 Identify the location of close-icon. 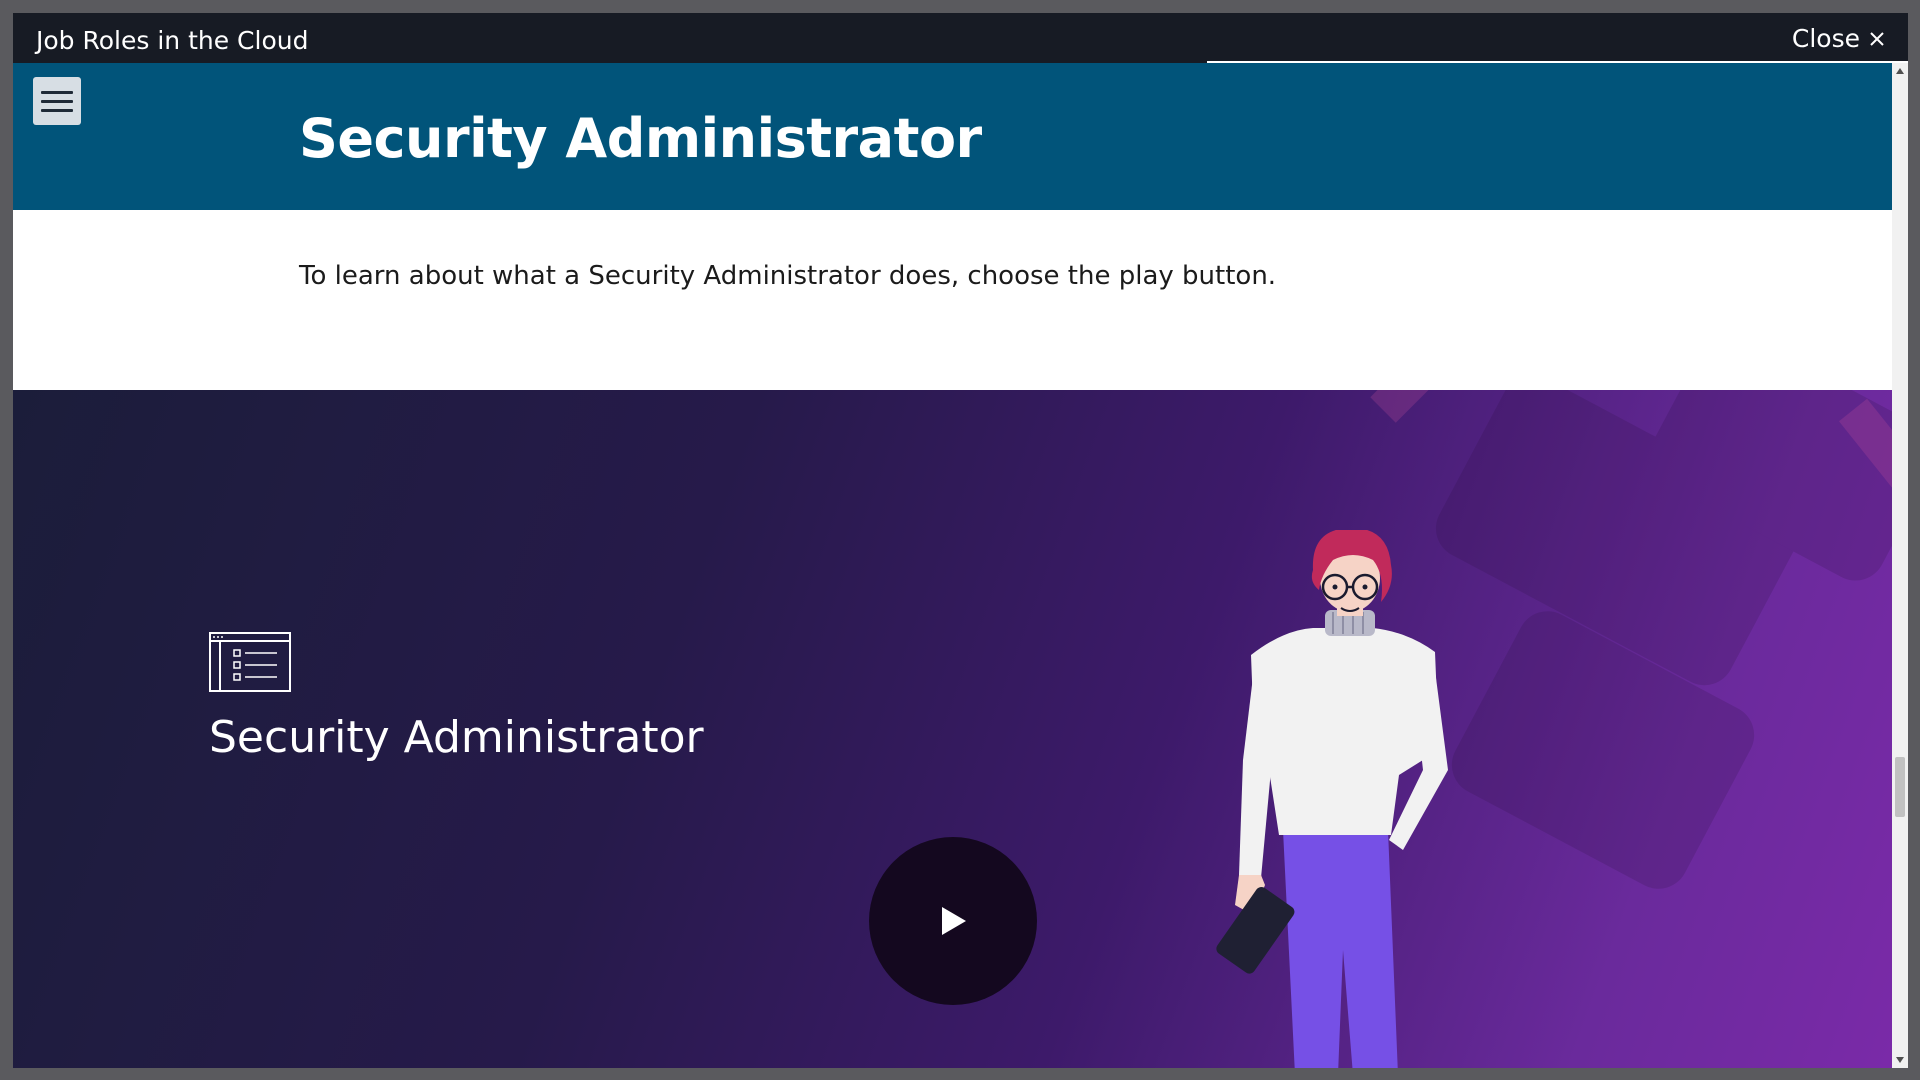
(1877, 38).